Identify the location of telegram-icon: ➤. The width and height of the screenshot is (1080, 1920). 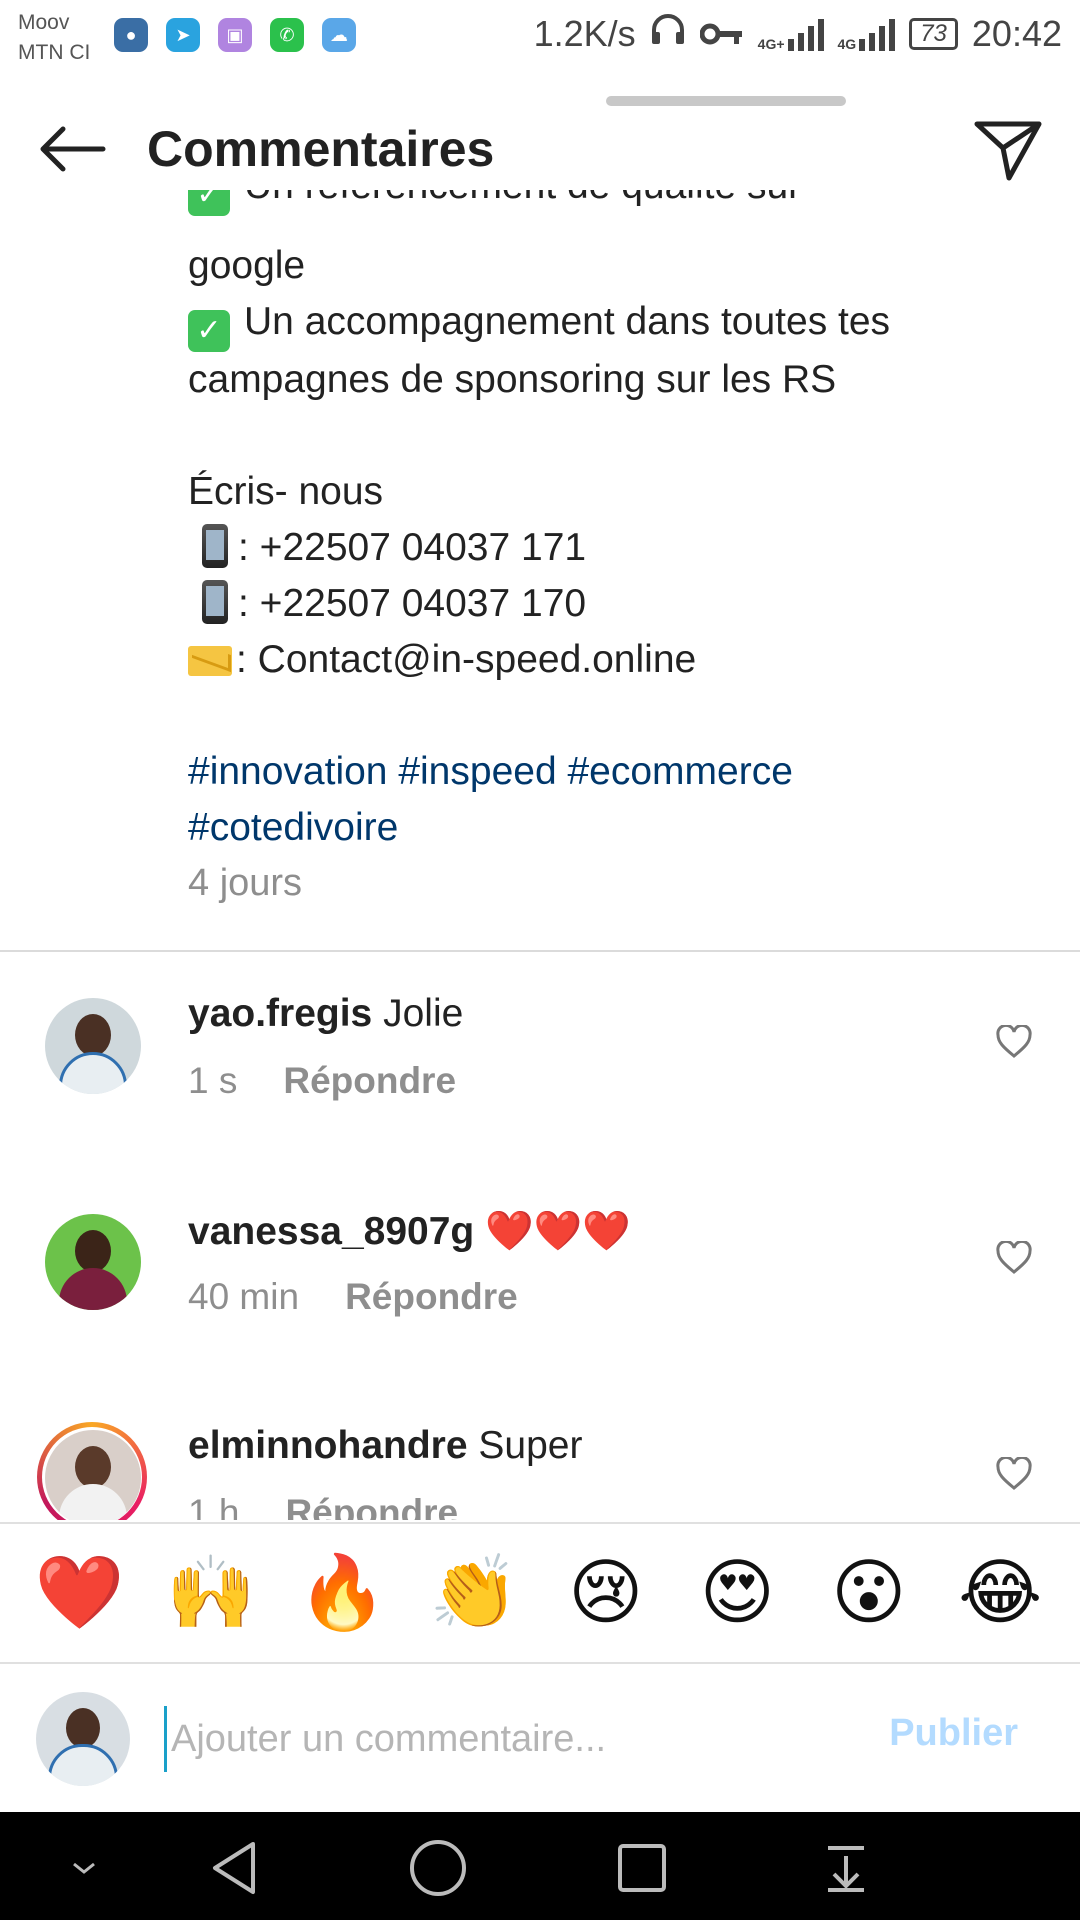
(183, 35).